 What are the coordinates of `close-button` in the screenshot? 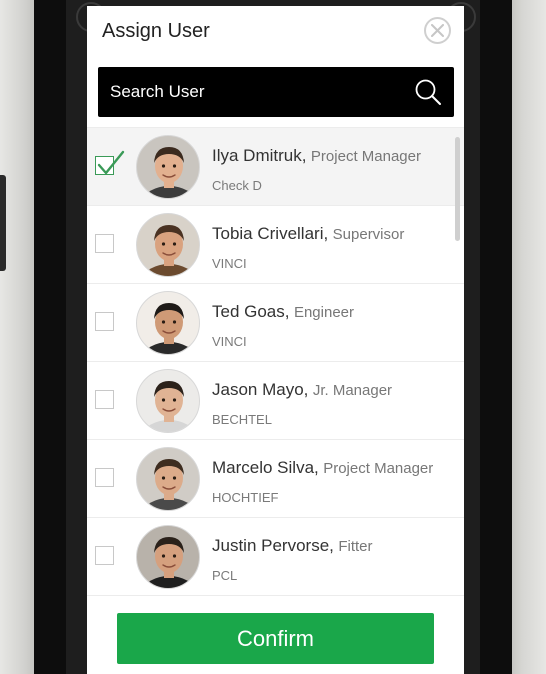 It's located at (437, 30).